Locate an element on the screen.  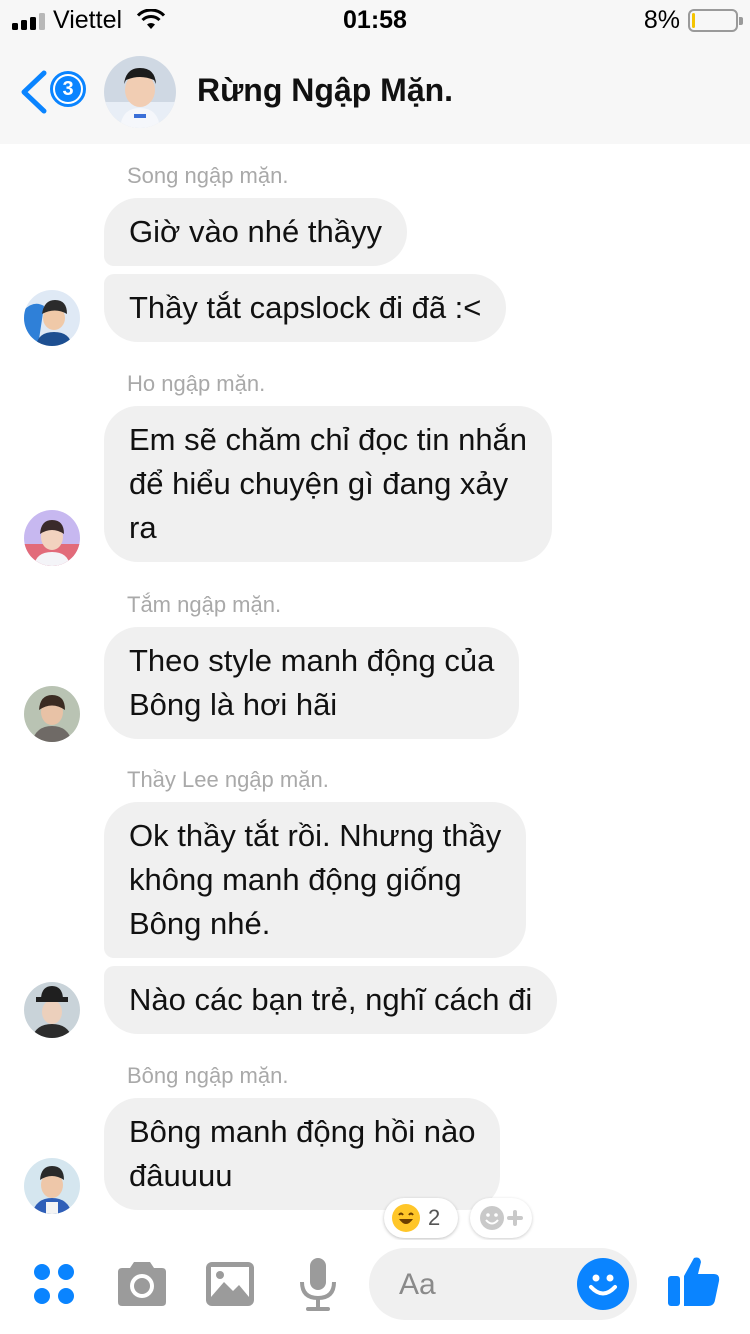
group-avatar is located at coordinates (140, 92).